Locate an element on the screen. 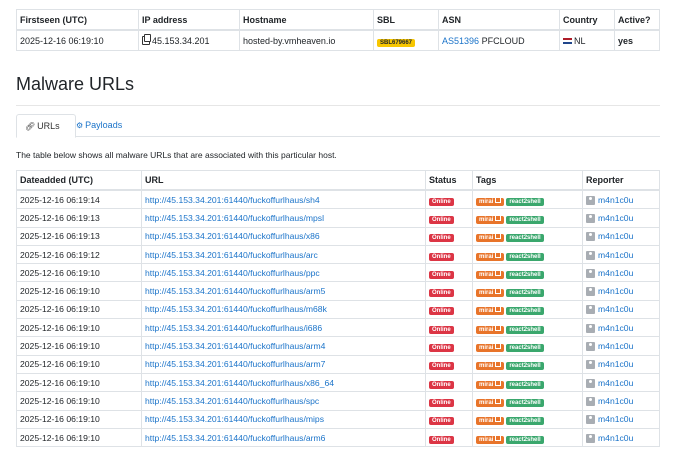 The width and height of the screenshot is (680, 453). link-icon: 🔗︎ is located at coordinates (30, 126).